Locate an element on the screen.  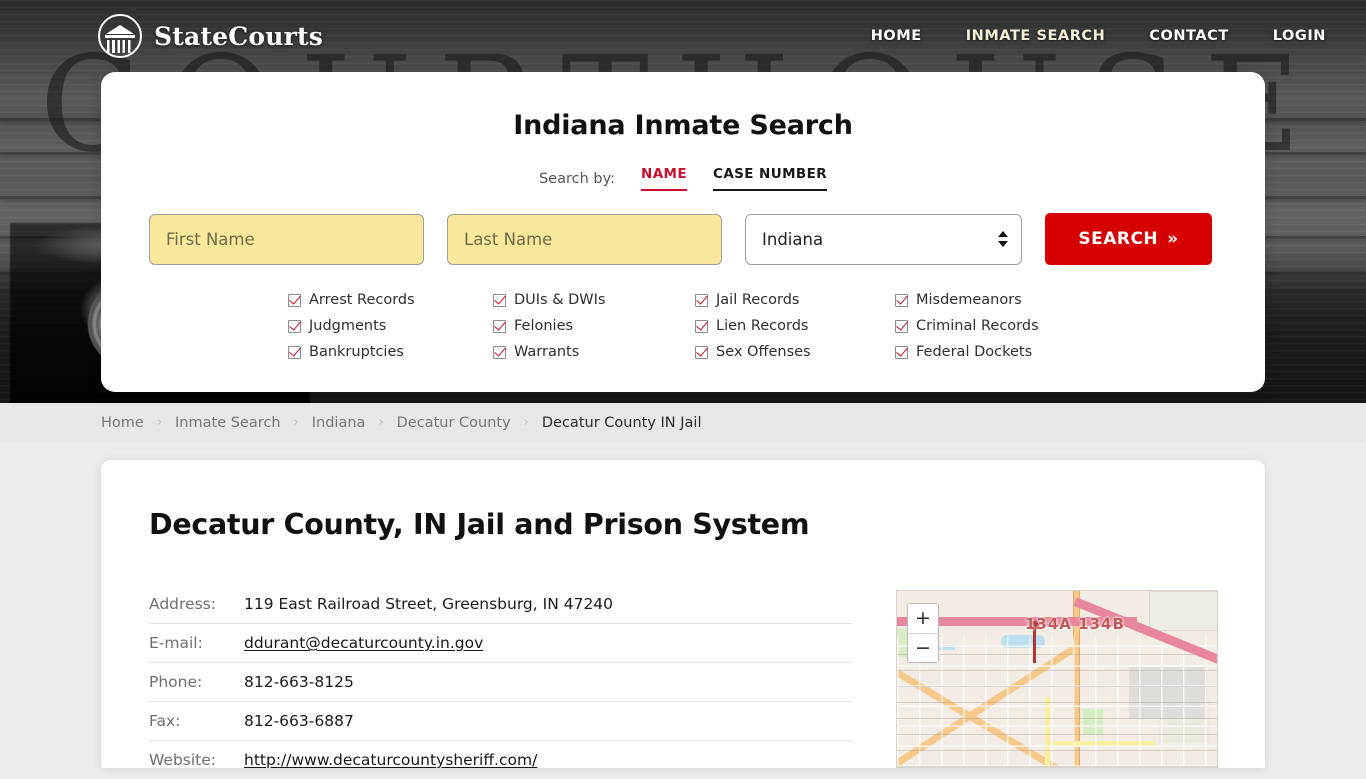
detail-key: Address: is located at coordinates (196, 604).